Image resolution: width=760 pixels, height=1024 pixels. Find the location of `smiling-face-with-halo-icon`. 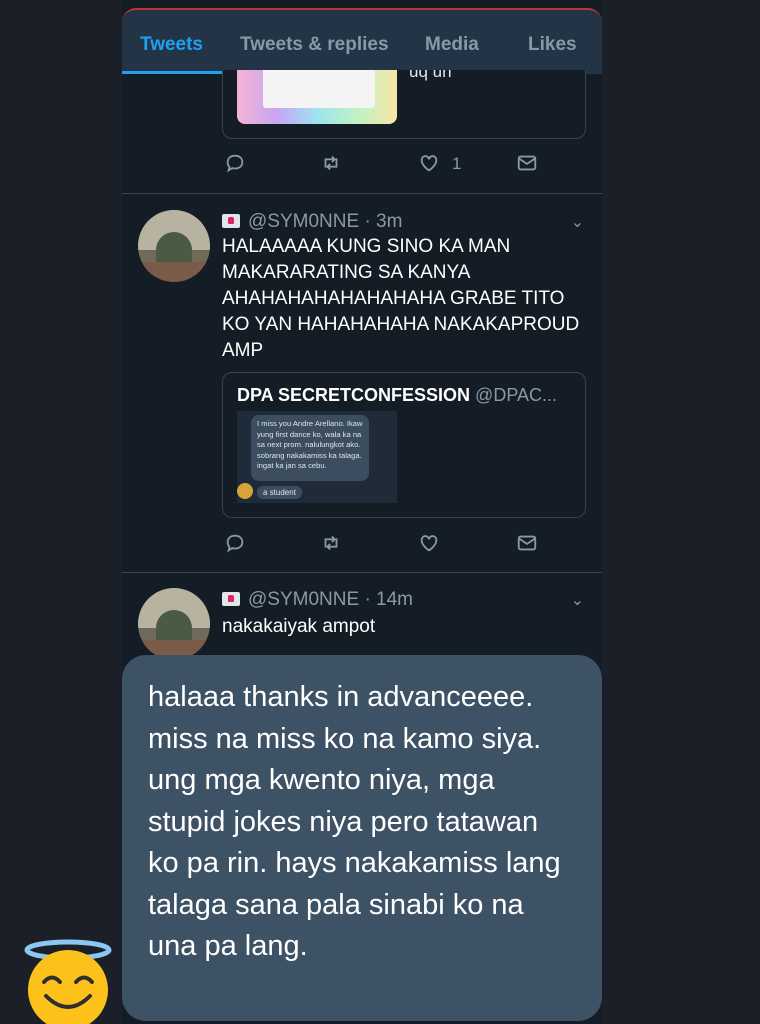

smiling-face-with-halo-icon is located at coordinates (68, 981).